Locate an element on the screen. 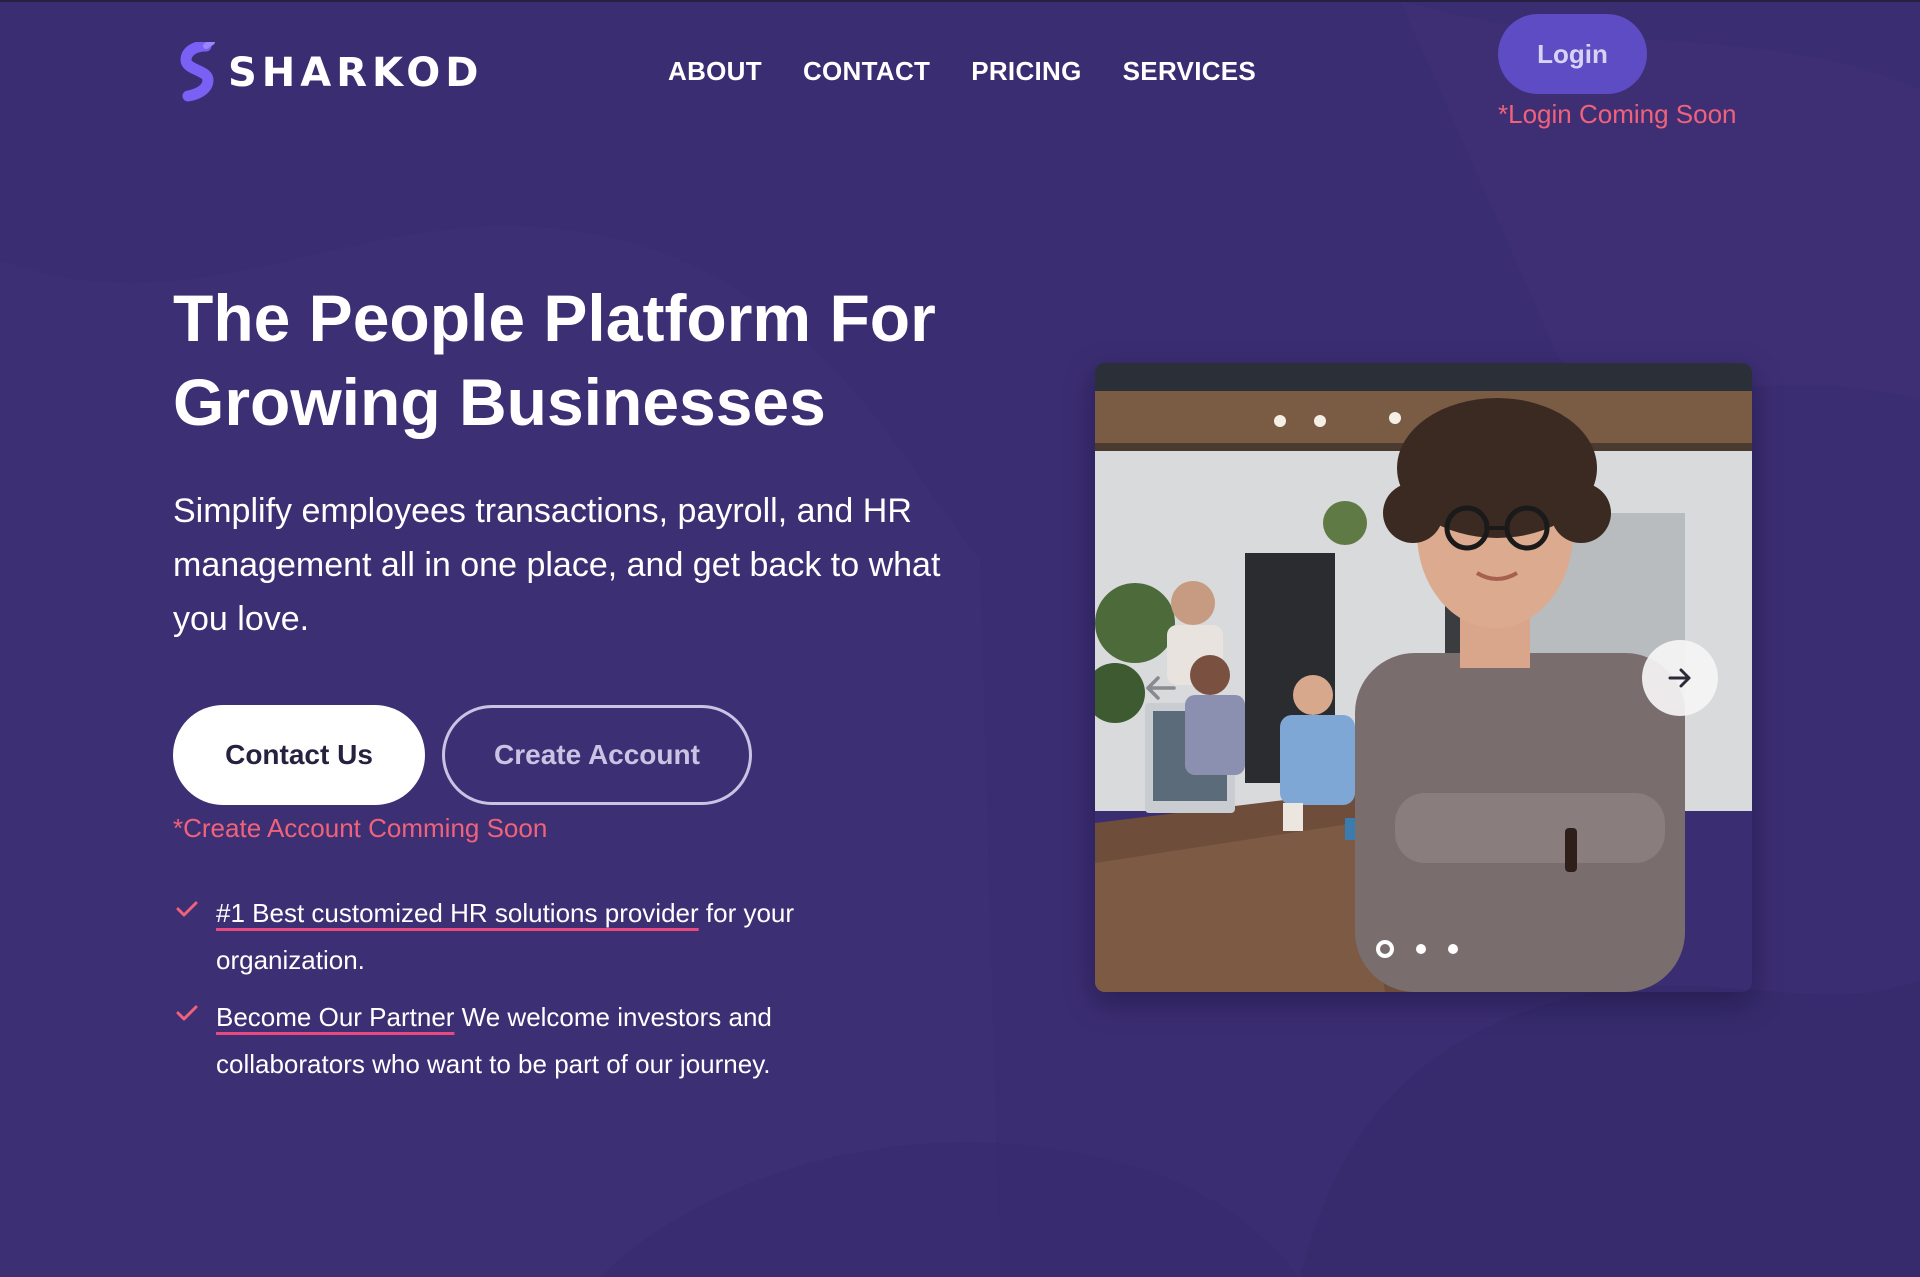  arrow-right-icon is located at coordinates (1679, 678).